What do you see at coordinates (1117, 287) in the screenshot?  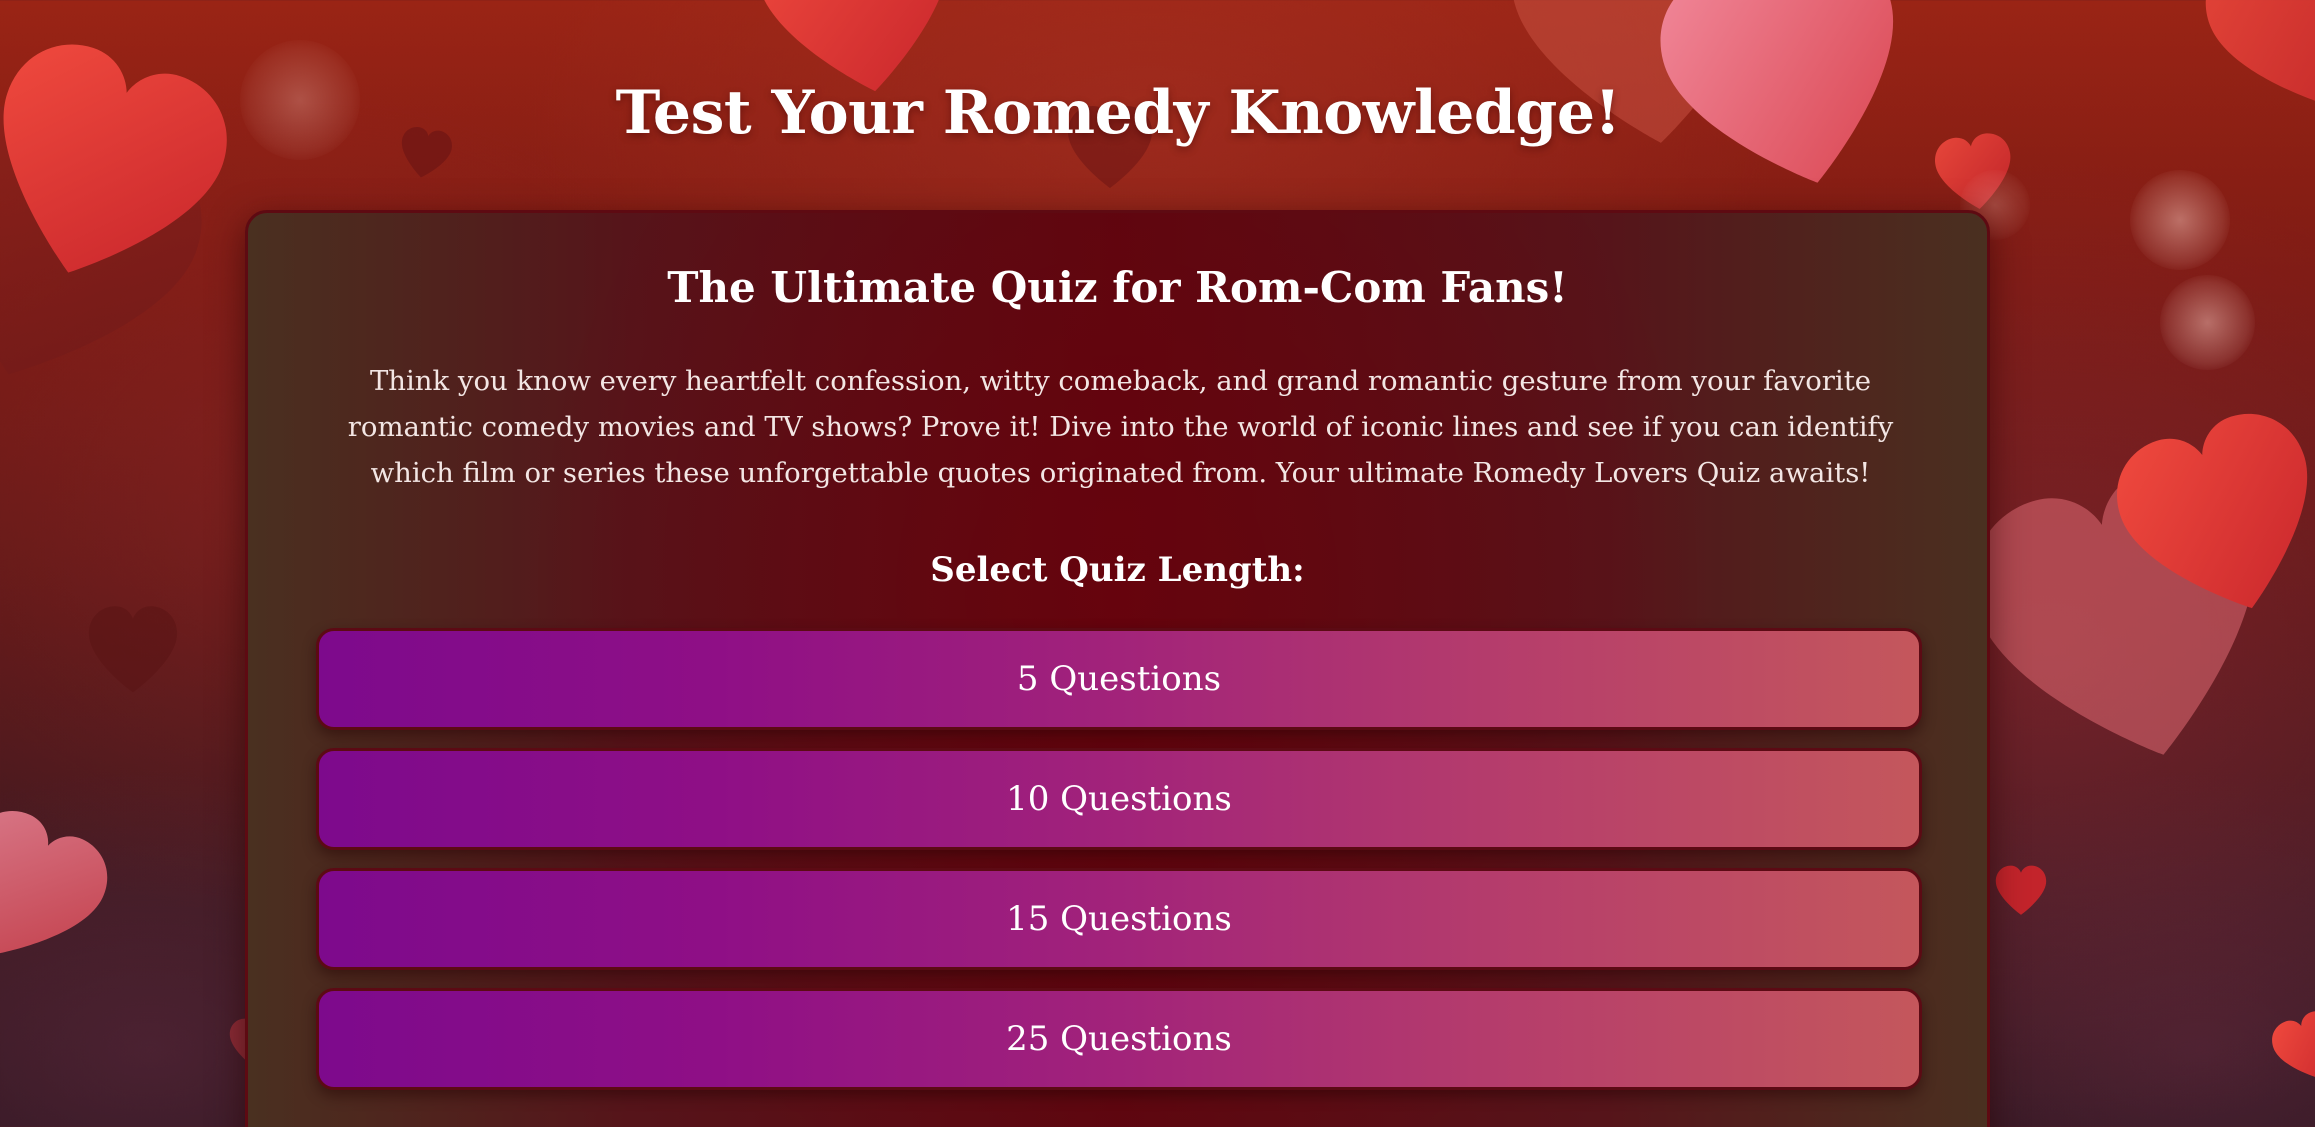 I see `quiz-heading: The Ultimate Quiz for Rom-Com Fans!` at bounding box center [1117, 287].